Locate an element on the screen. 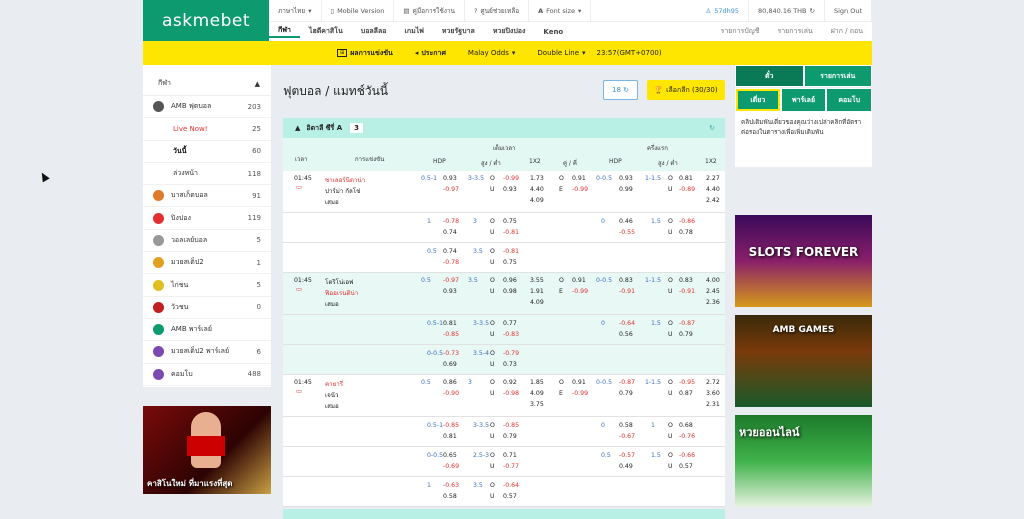 The height and width of the screenshot is (519, 1024). nav-bets: รายการเล่น is located at coordinates (794, 31).